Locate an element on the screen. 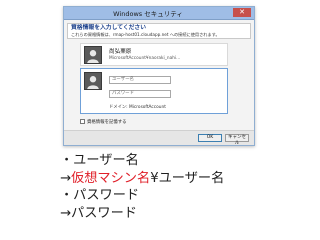  remember-label: 資格情報を記憶する is located at coordinates (107, 122).